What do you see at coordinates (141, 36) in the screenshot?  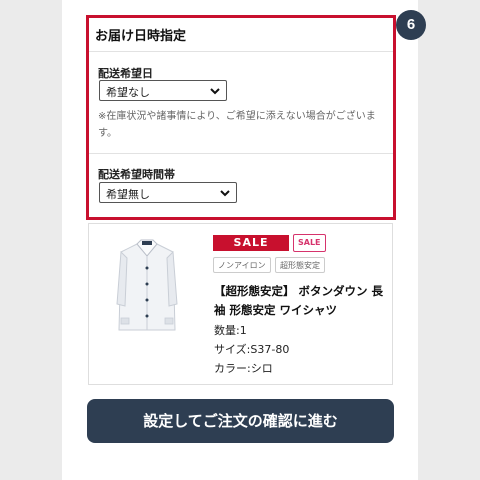 I see `section-title: お届け日時指定` at bounding box center [141, 36].